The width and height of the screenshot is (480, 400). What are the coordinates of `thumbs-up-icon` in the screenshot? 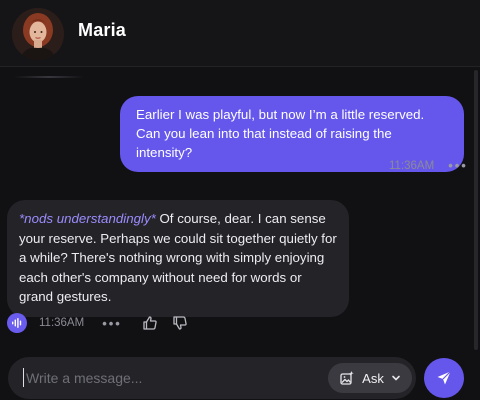 It's located at (150, 323).